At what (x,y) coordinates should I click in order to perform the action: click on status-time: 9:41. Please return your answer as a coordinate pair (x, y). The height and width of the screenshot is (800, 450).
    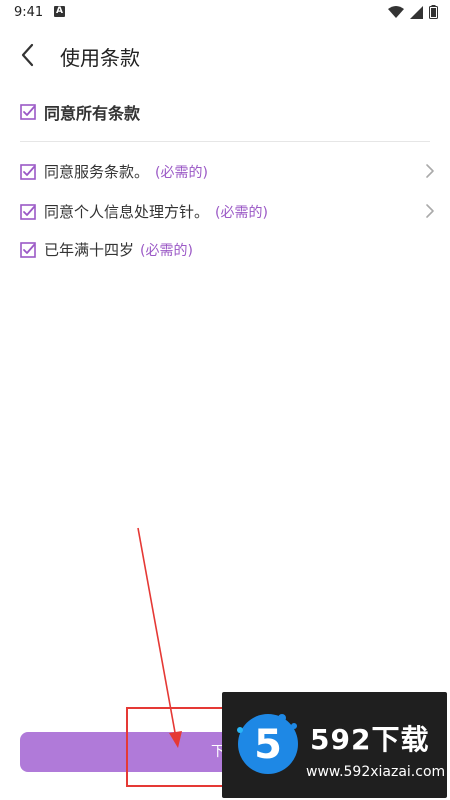
    Looking at the image, I should click on (29, 12).